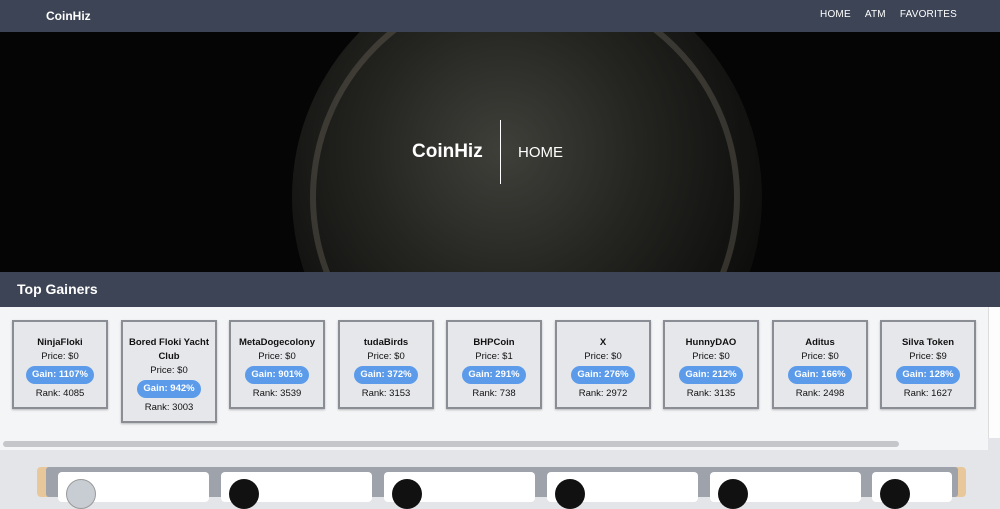 The width and height of the screenshot is (1000, 509). What do you see at coordinates (835, 14) in the screenshot?
I see `nav-link-home: HOME` at bounding box center [835, 14].